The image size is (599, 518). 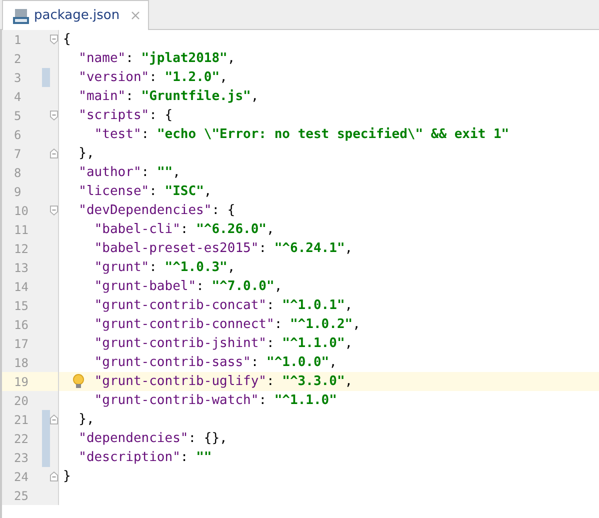 I want to click on line-number: 21, so click(x=21, y=419).